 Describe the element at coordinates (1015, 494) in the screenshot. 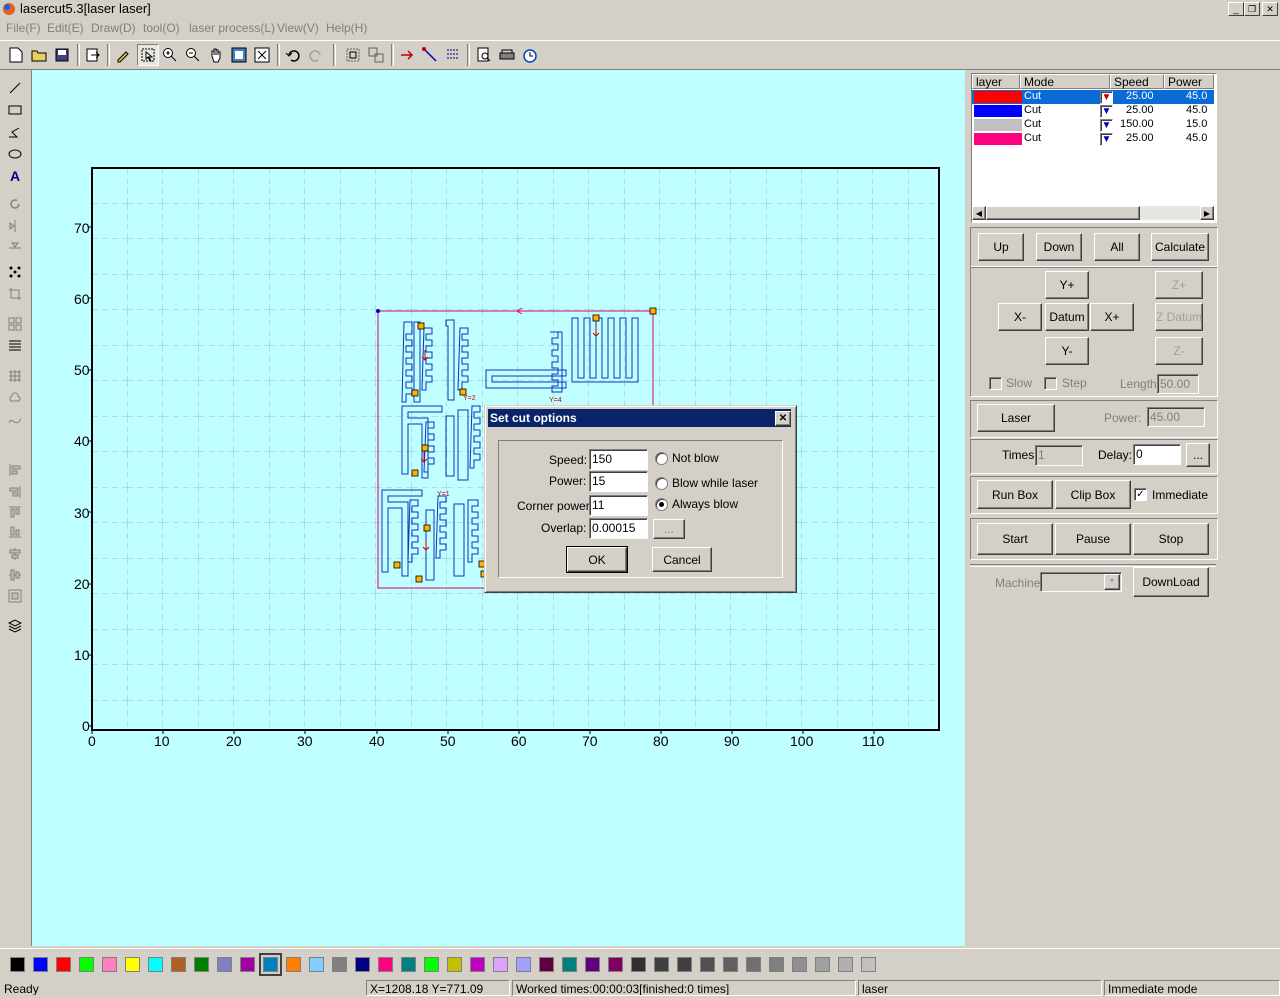

I see `run-box-button: Run Box` at that location.